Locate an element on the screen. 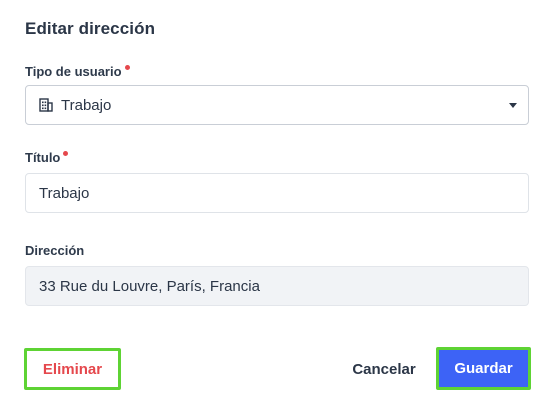 This screenshot has width=554, height=412. save-button: Guardar is located at coordinates (483, 368).